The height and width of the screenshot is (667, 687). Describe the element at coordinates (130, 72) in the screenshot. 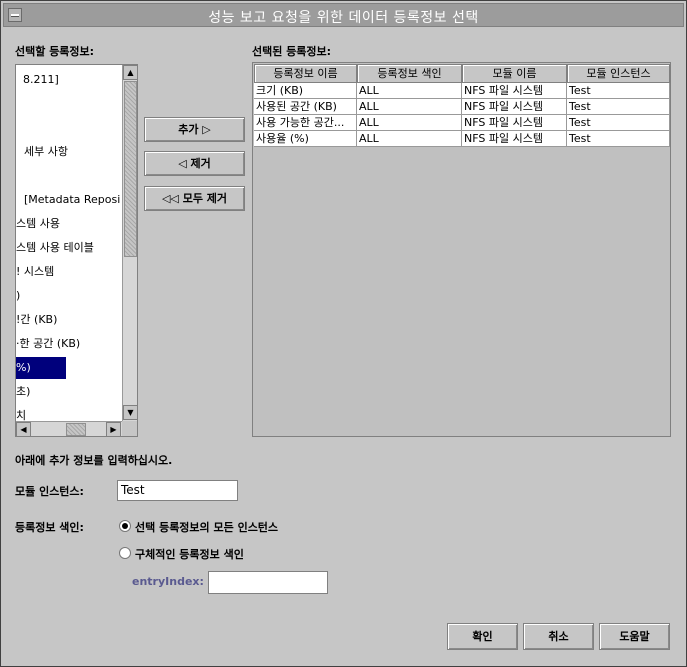

I see `scroll-up-icon: ▲` at that location.